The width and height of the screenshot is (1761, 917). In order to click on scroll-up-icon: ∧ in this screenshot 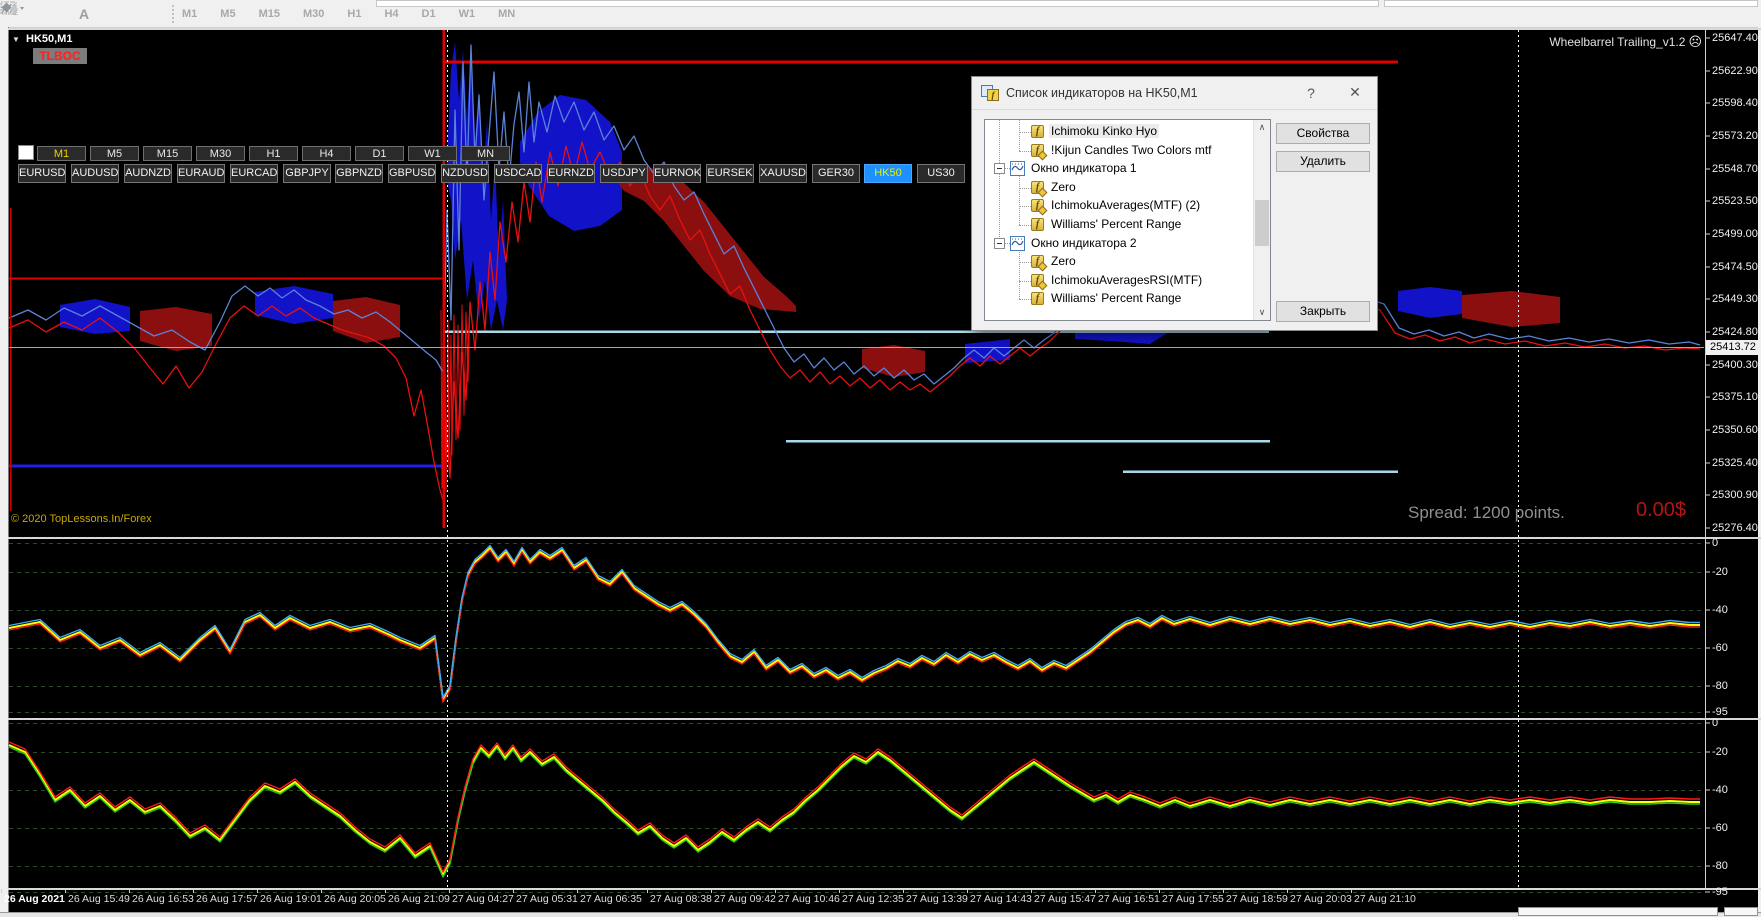, I will do `click(1262, 127)`.